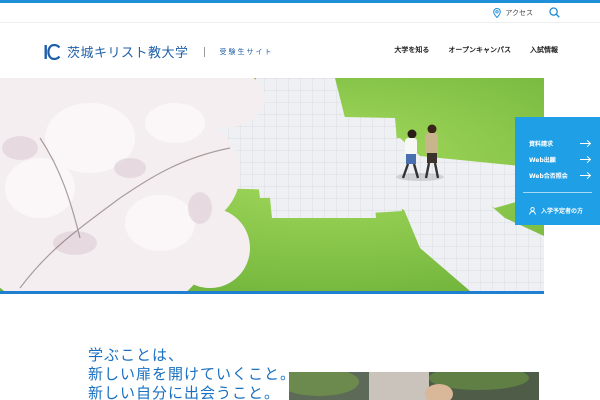  What do you see at coordinates (411, 50) in the screenshot?
I see `nav-item-about: 大学を知る` at bounding box center [411, 50].